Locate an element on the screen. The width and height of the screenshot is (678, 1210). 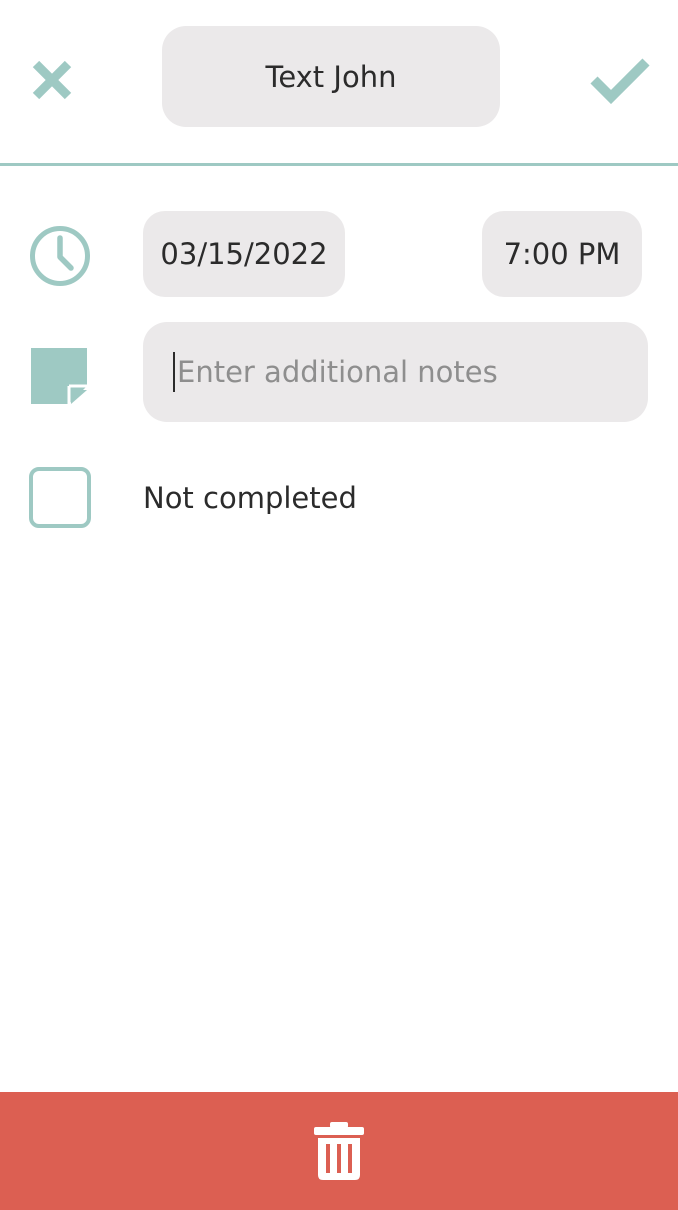
date-value: 03/15/2022 is located at coordinates (244, 254).